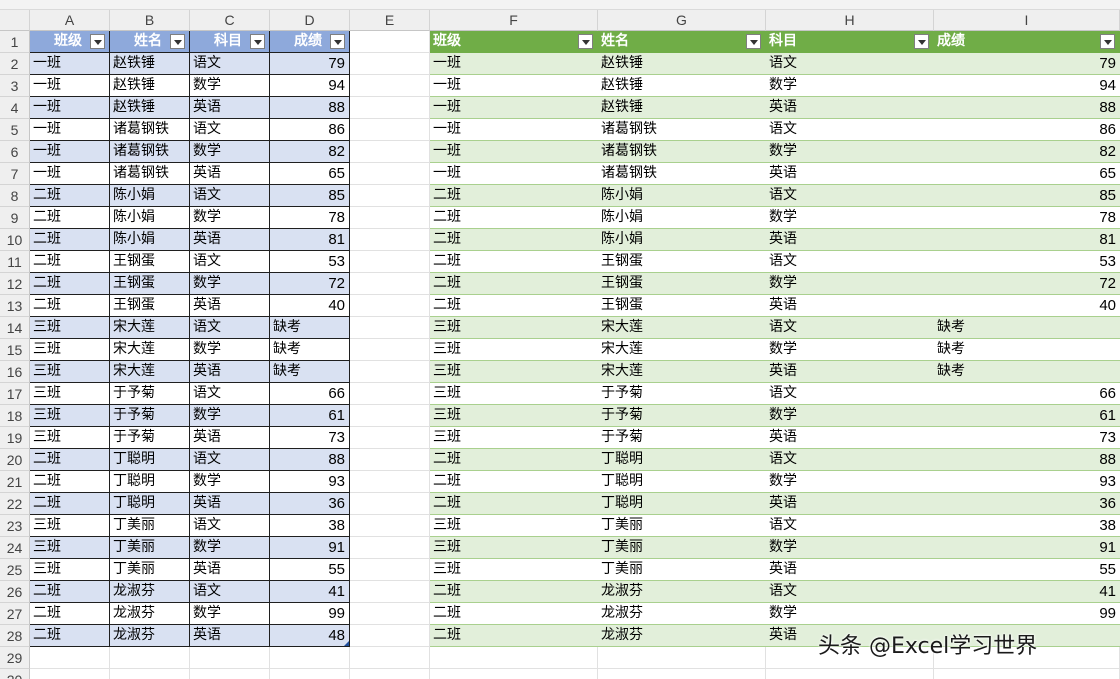 The height and width of the screenshot is (679, 1120). I want to click on left-table-cell: 85, so click(310, 196).